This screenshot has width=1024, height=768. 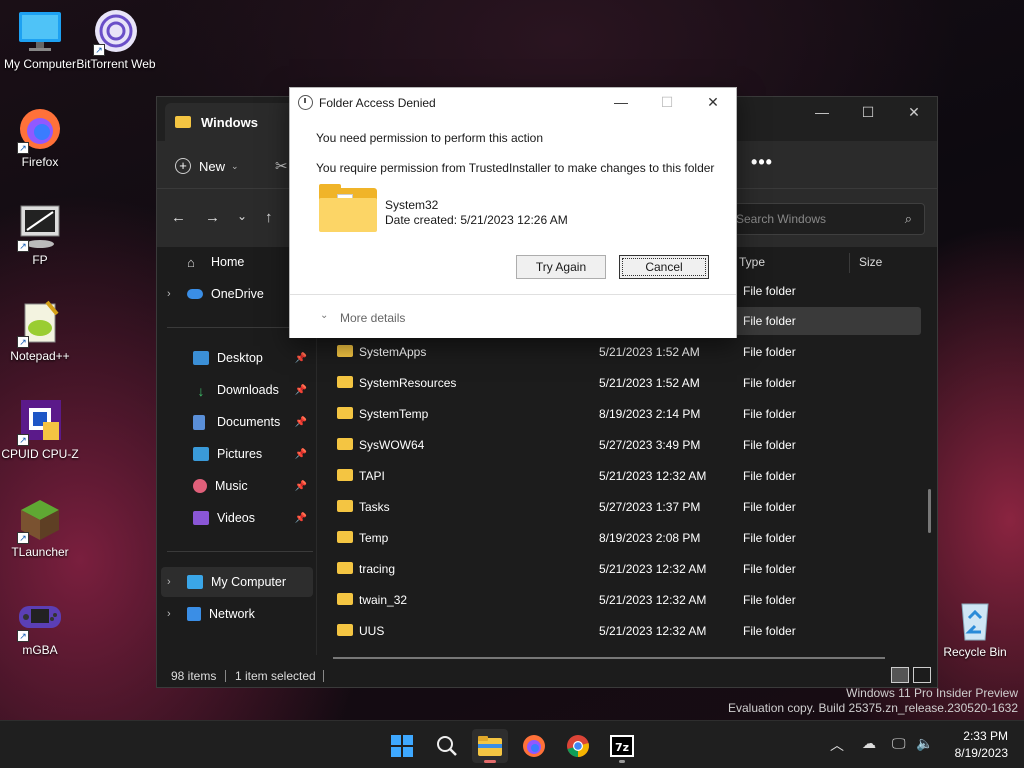 What do you see at coordinates (900, 675) in the screenshot?
I see `details-view-icon` at bounding box center [900, 675].